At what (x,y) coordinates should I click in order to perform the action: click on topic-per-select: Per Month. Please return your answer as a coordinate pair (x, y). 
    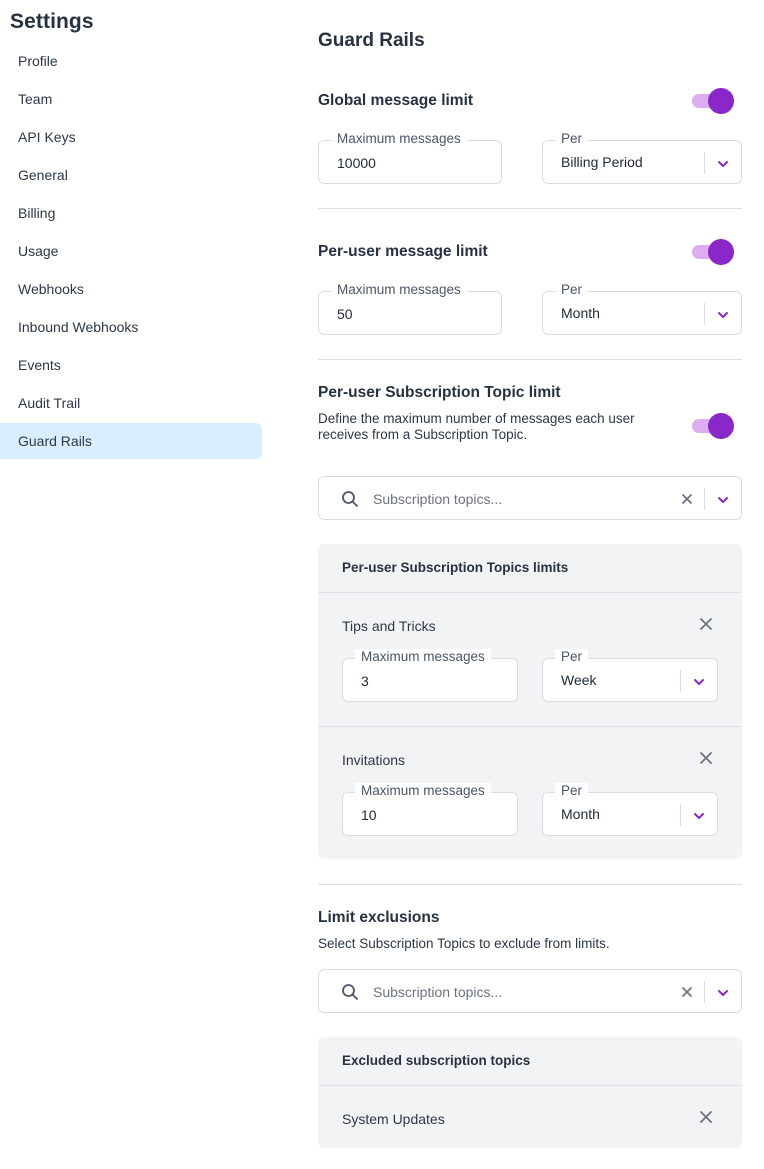
    Looking at the image, I should click on (630, 809).